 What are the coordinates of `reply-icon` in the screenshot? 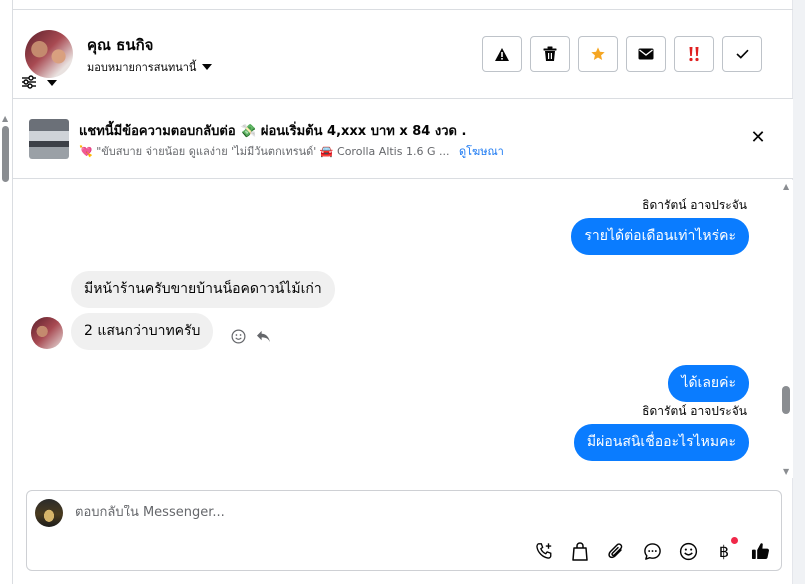 It's located at (263, 336).